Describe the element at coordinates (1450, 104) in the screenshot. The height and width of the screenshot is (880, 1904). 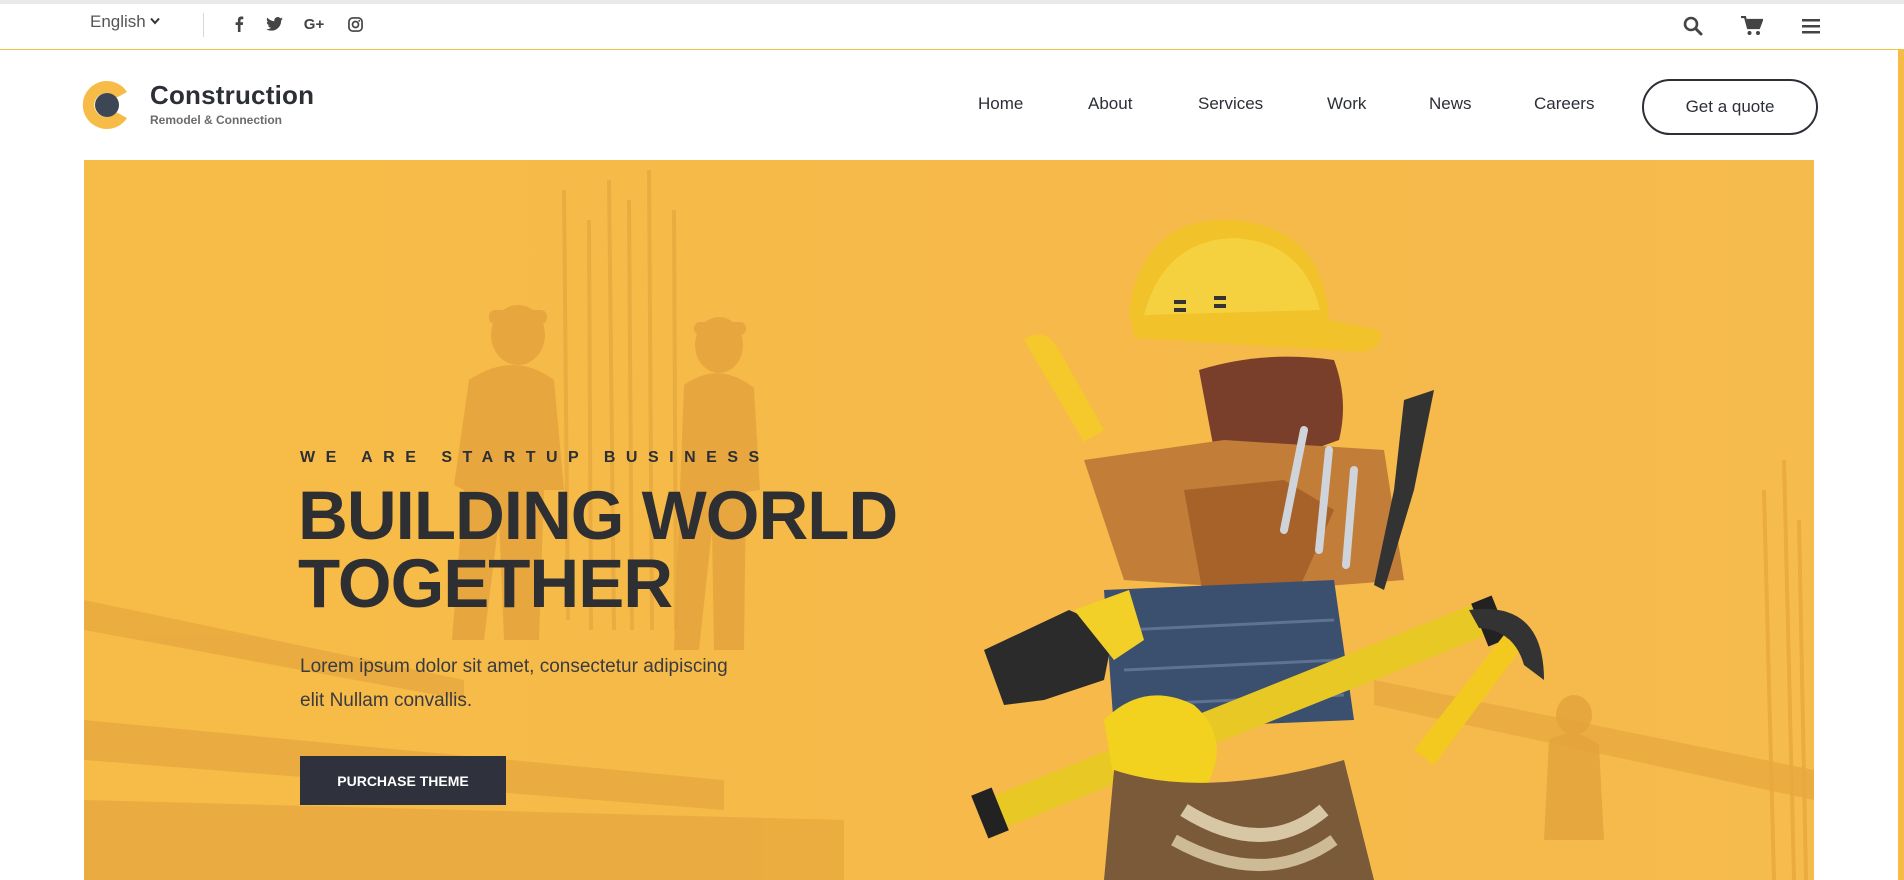
I see `nav-news: News` at that location.